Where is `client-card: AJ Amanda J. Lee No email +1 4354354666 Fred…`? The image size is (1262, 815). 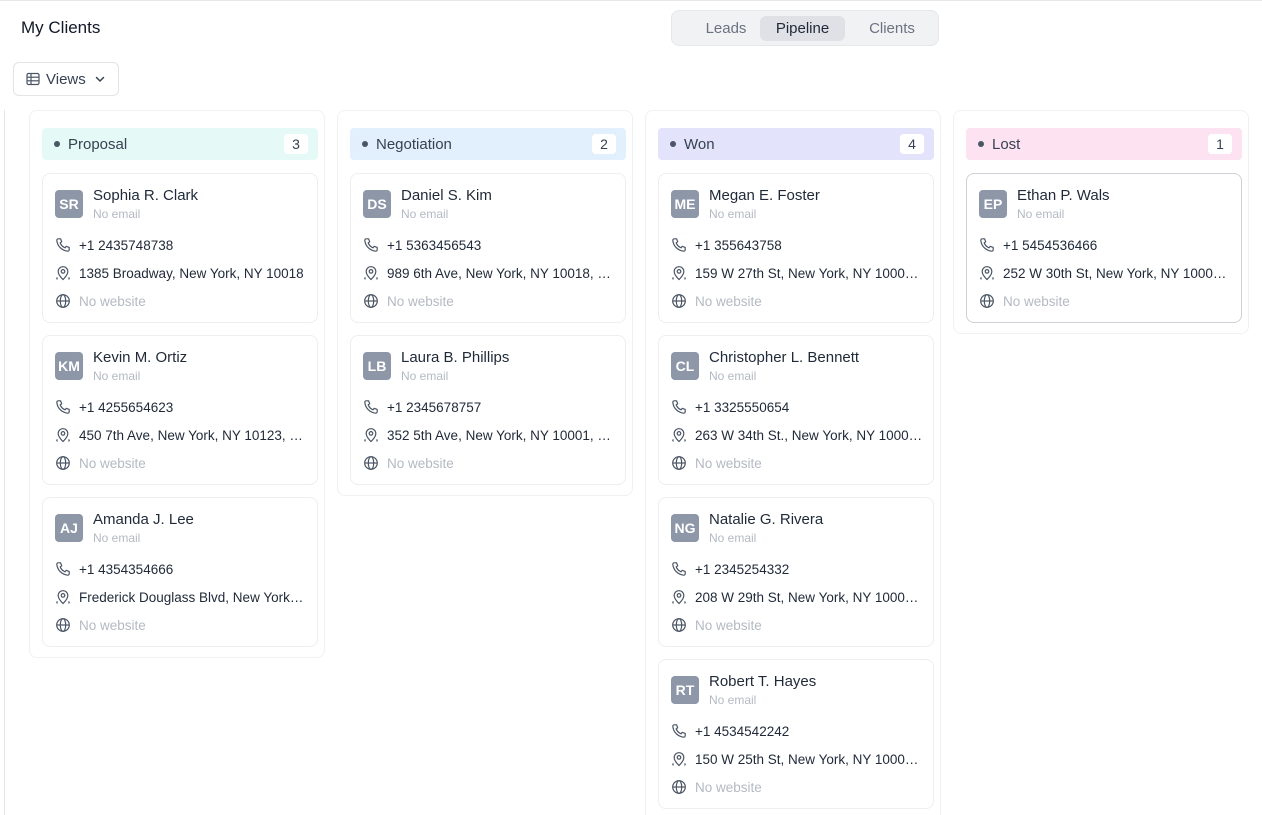
client-card: AJ Amanda J. Lee No email +1 4354354666 Fred… is located at coordinates (180, 572).